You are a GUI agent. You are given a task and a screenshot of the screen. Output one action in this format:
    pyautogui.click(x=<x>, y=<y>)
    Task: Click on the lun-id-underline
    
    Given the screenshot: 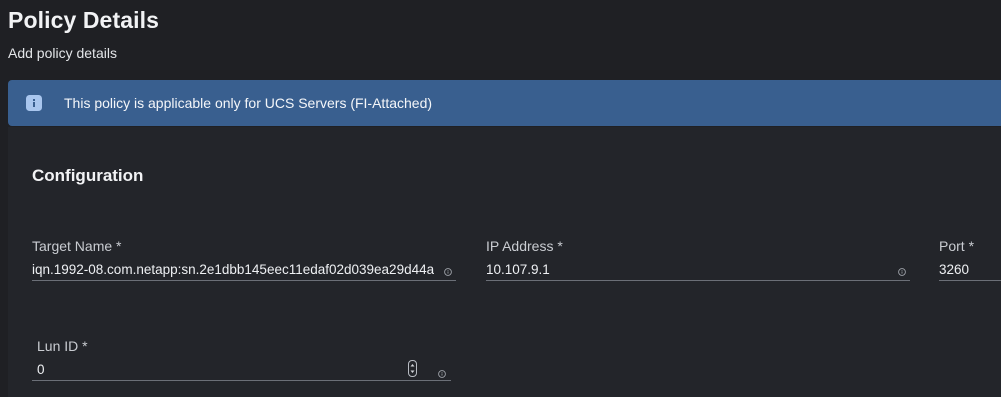 What is the action you would take?
    pyautogui.click(x=241, y=380)
    